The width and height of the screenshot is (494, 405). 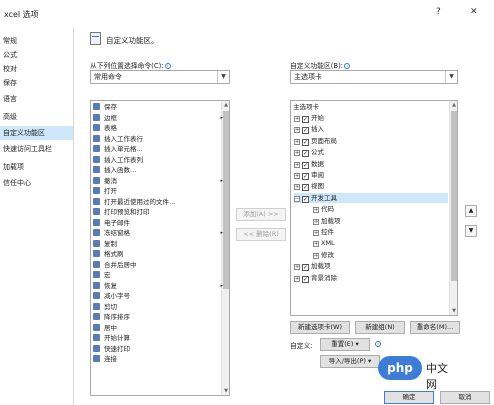 I want to click on reset-button: 重置(E) ▾, so click(x=345, y=344).